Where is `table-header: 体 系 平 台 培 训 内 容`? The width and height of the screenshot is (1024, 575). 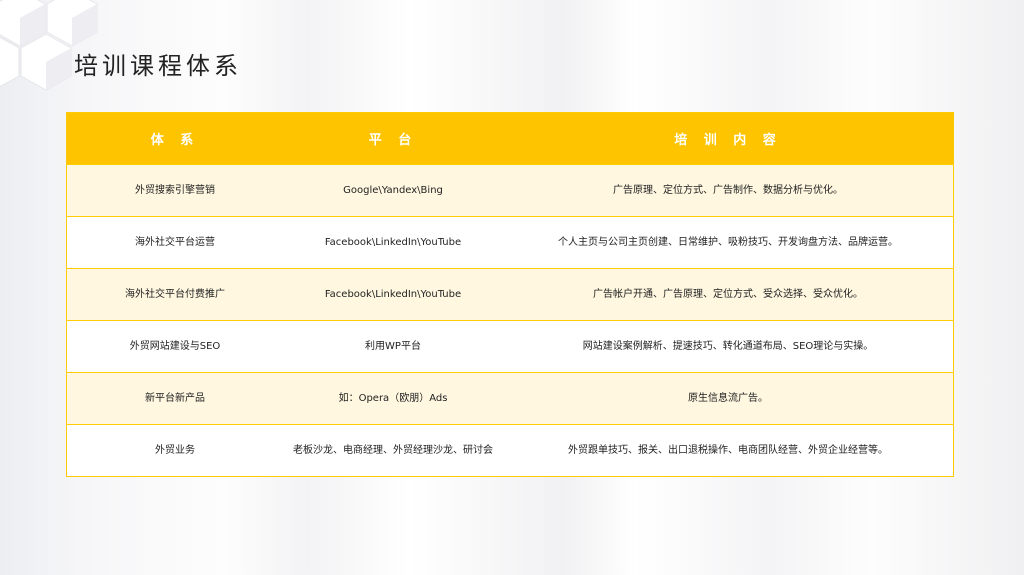 table-header: 体 系 平 台 培 训 内 容 is located at coordinates (510, 139).